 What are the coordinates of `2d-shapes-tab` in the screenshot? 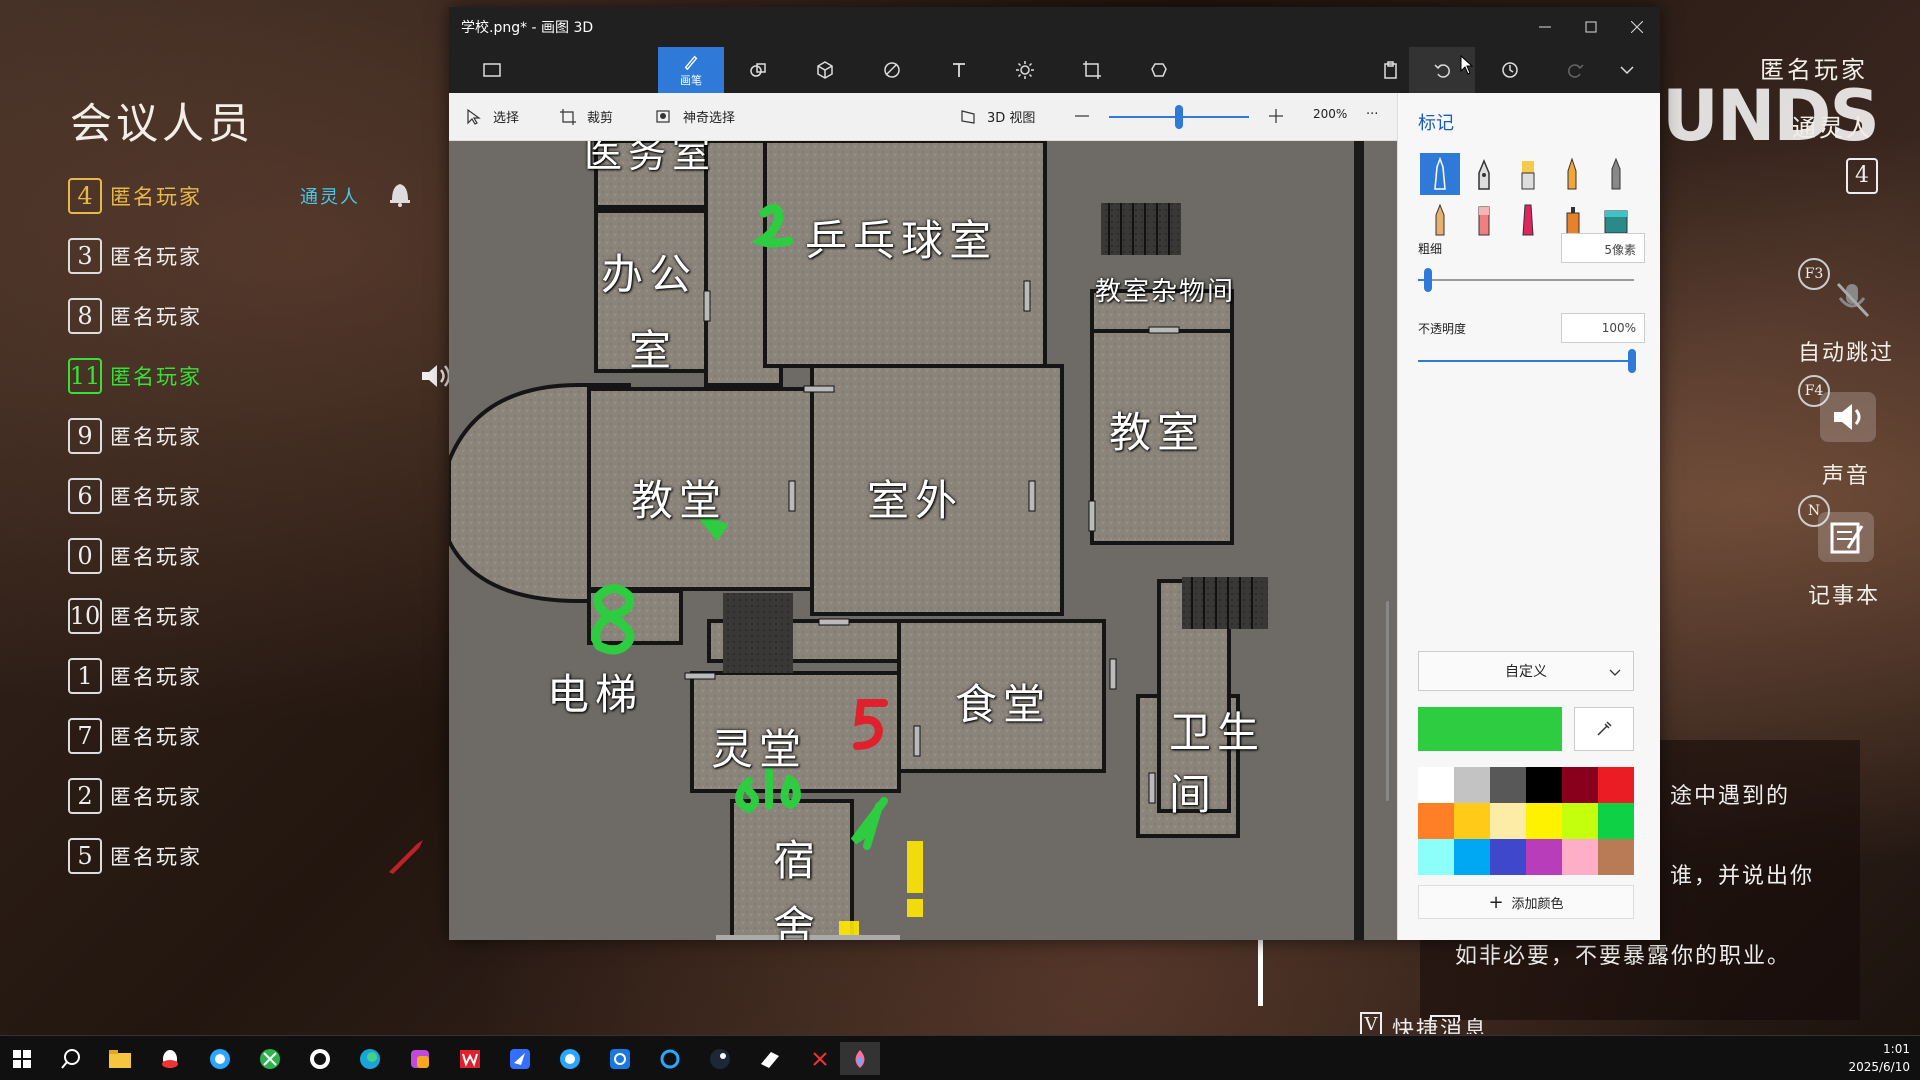 It's located at (758, 70).